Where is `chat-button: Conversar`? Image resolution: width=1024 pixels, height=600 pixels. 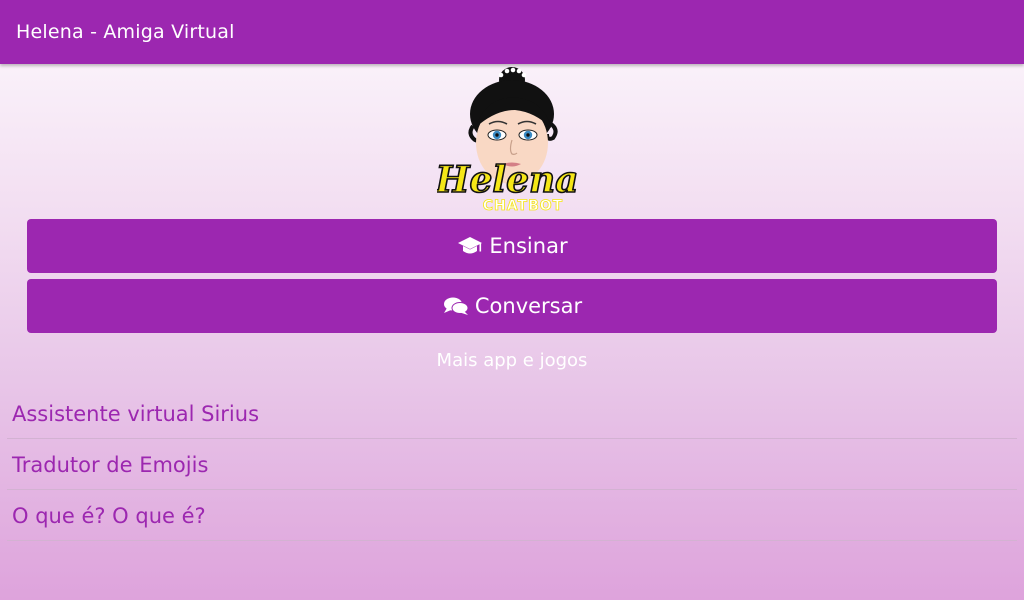
chat-button: Conversar is located at coordinates (512, 306).